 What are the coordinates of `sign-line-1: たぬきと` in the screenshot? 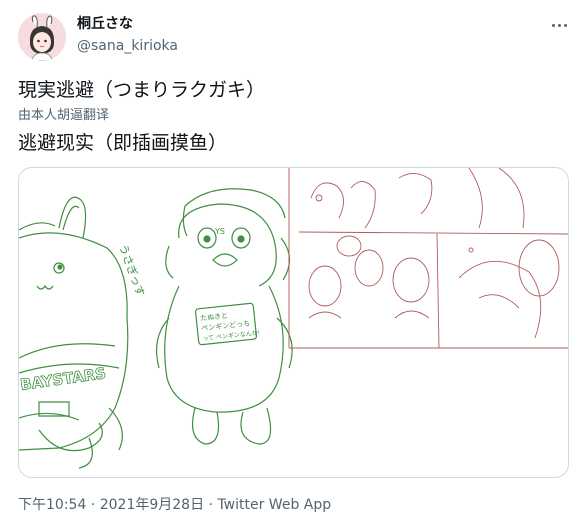 It's located at (214, 317).